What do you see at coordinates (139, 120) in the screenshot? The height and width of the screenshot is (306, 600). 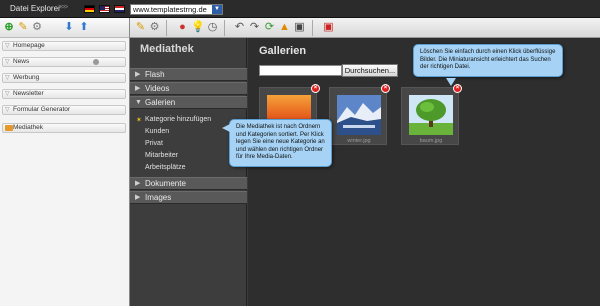 I see `star-icon: ✶` at bounding box center [139, 120].